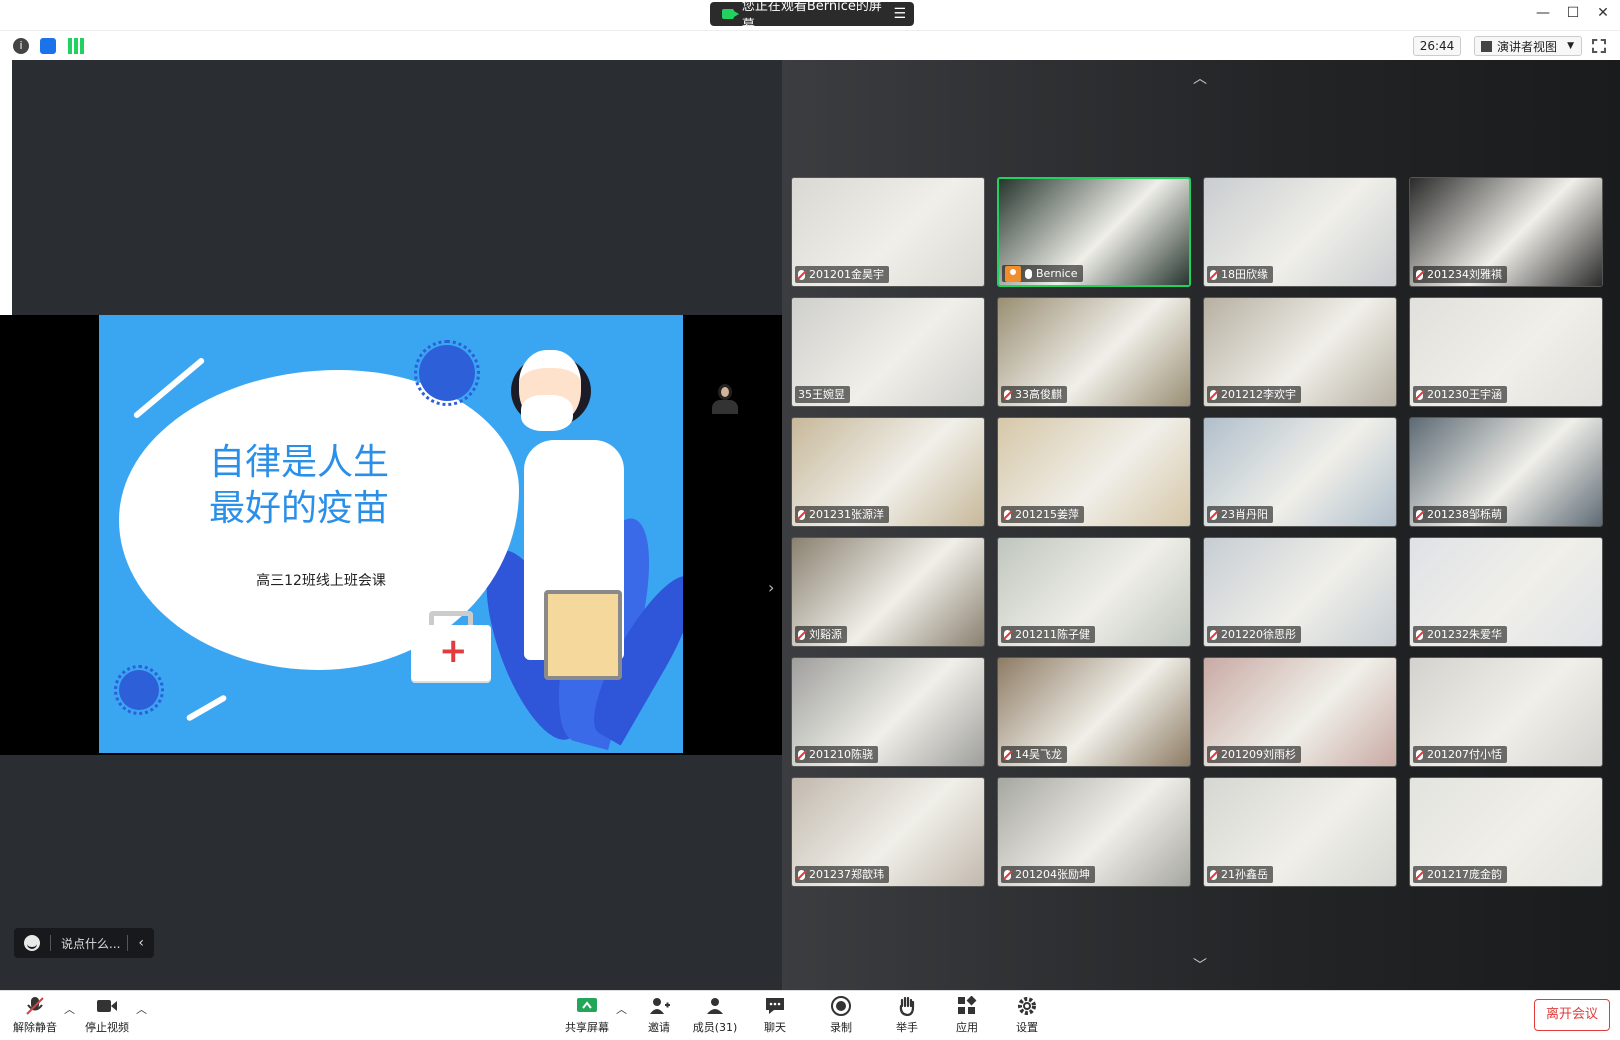  What do you see at coordinates (1506, 712) in the screenshot?
I see `participant-tile: 201207付小恬` at bounding box center [1506, 712].